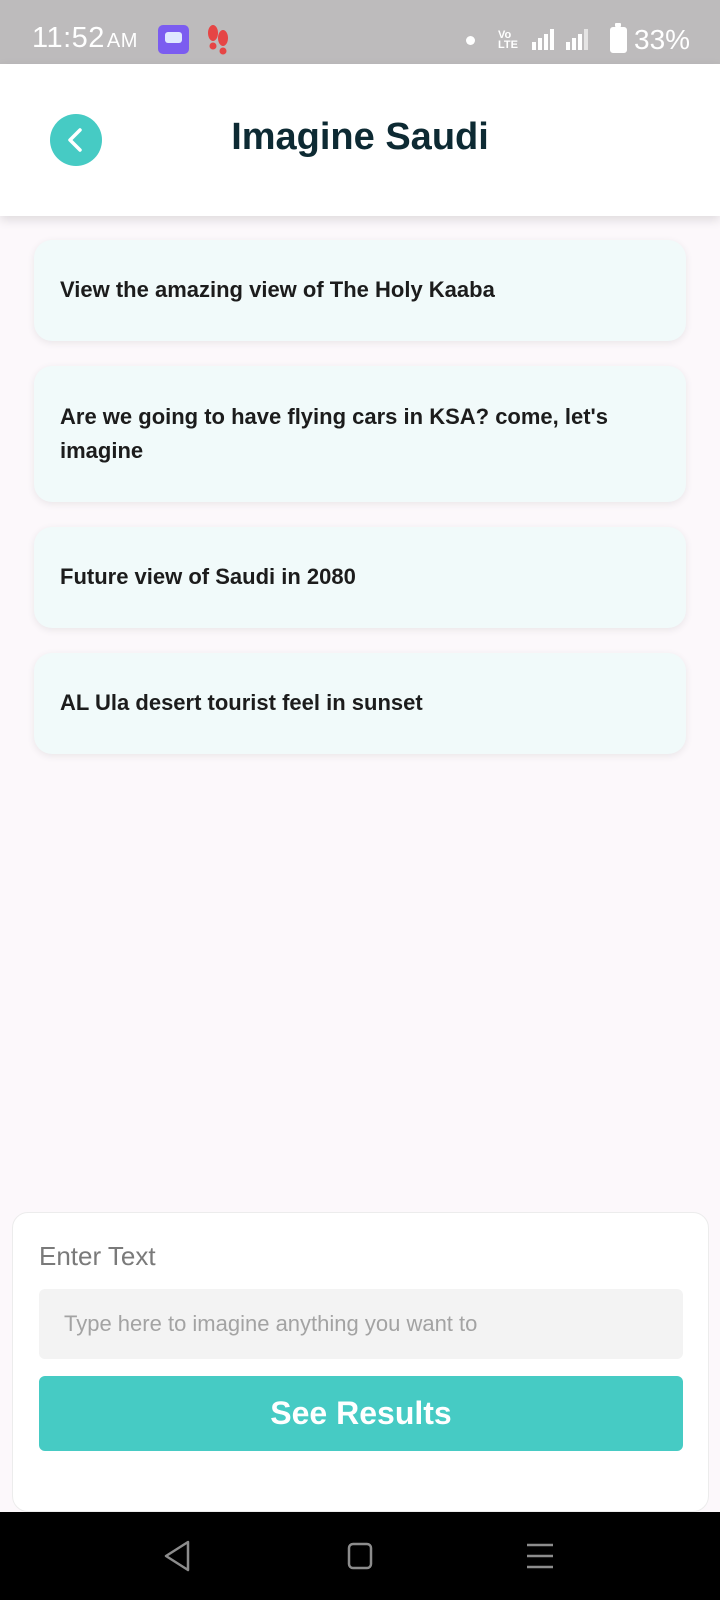 The height and width of the screenshot is (1600, 720). What do you see at coordinates (662, 39) in the screenshot?
I see `battery-percent: 33%` at bounding box center [662, 39].